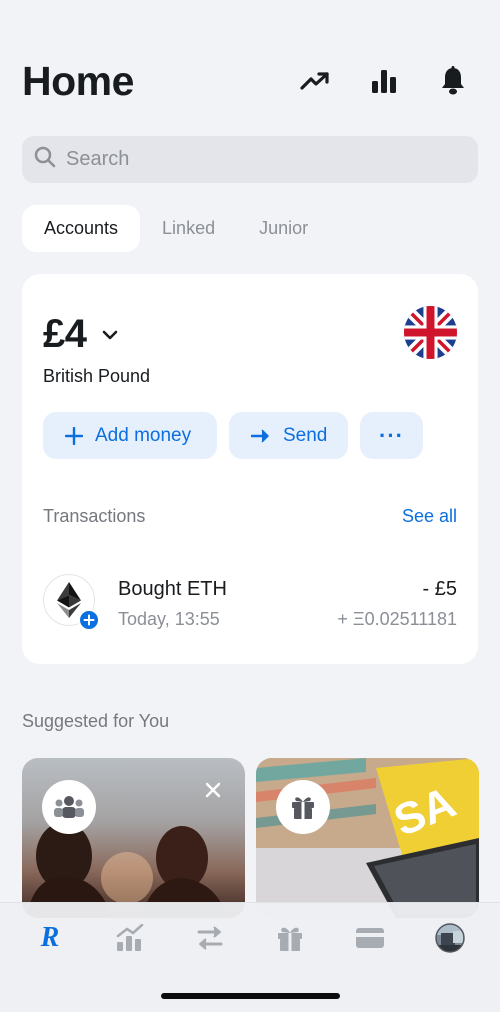 Image resolution: width=500 pixels, height=1012 pixels. Describe the element at coordinates (74, 435) in the screenshot. I see `plus-icon` at that location.